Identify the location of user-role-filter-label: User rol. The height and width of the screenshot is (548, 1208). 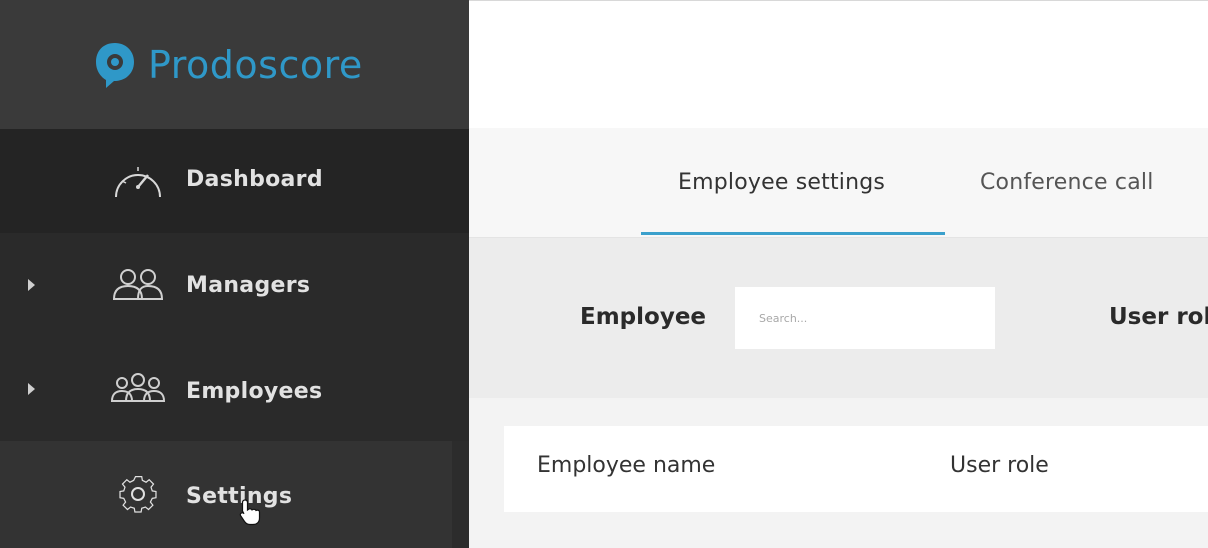
(1158, 317).